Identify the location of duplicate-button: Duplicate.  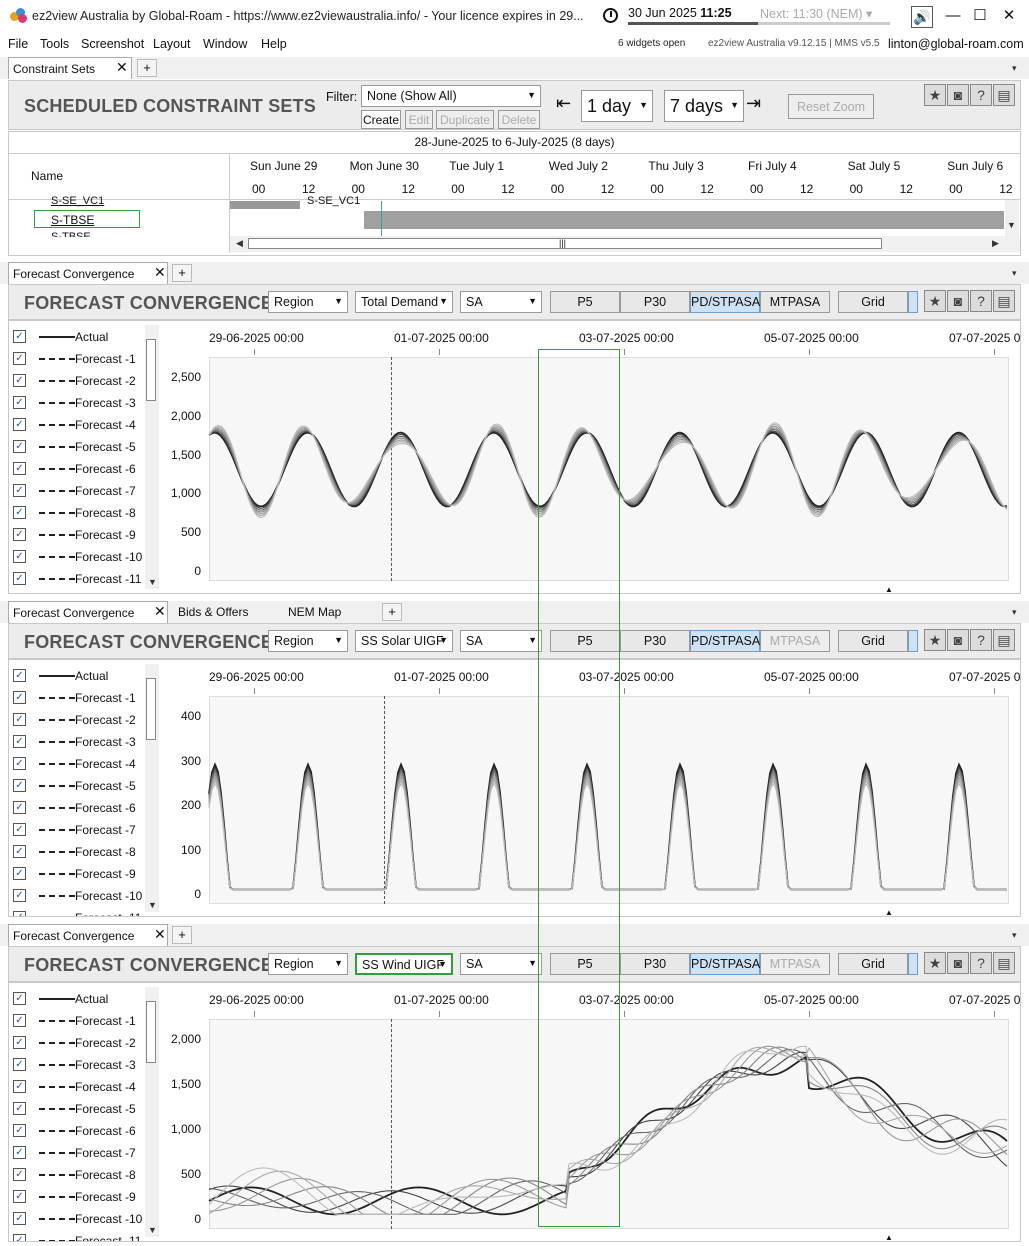
(465, 119).